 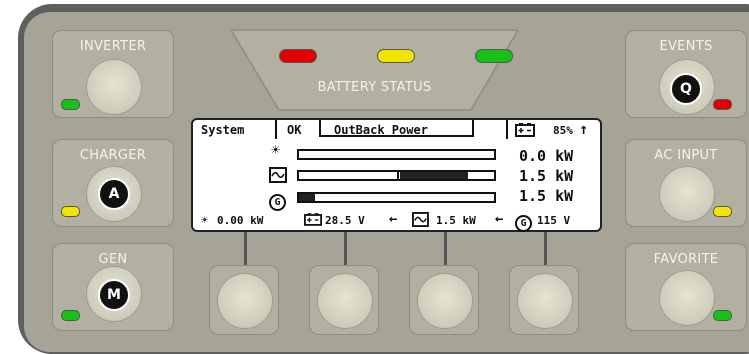 What do you see at coordinates (374, 70) in the screenshot?
I see `battery-status-panel` at bounding box center [374, 70].